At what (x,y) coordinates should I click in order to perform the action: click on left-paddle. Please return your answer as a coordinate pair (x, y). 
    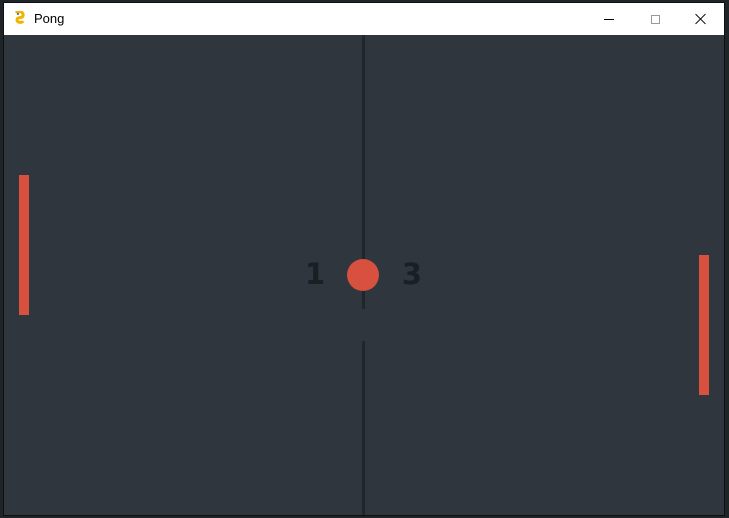
    Looking at the image, I should click on (24, 245).